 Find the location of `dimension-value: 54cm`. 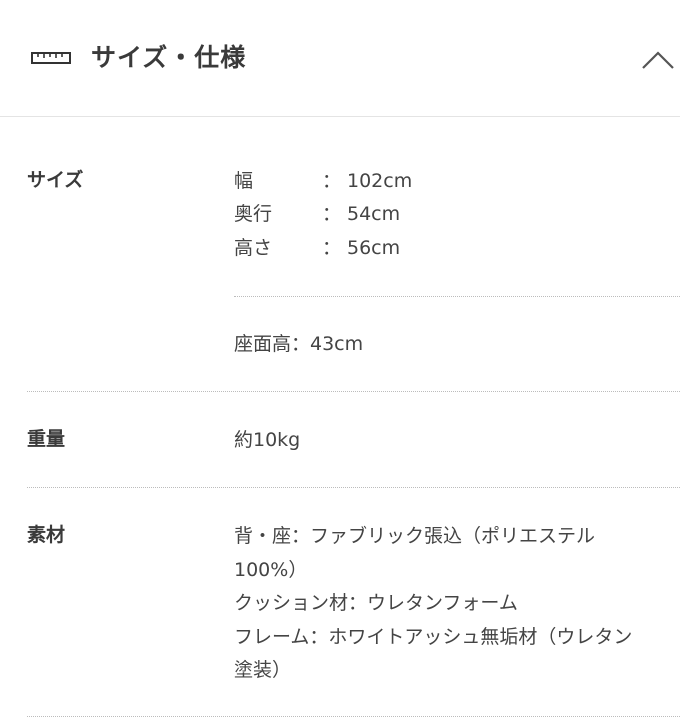

dimension-value: 54cm is located at coordinates (374, 214).